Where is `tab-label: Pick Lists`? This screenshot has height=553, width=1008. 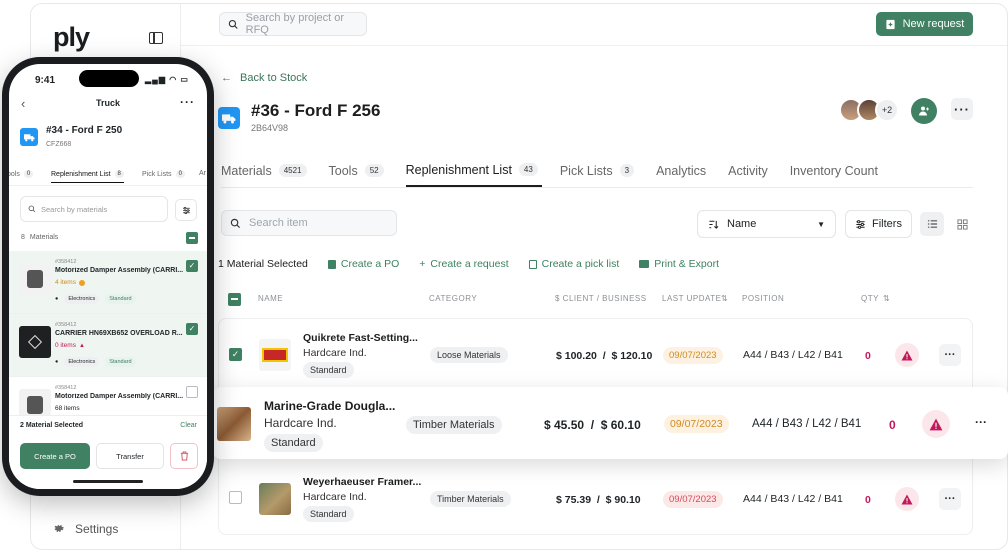
tab-label: Pick Lists is located at coordinates (586, 170).